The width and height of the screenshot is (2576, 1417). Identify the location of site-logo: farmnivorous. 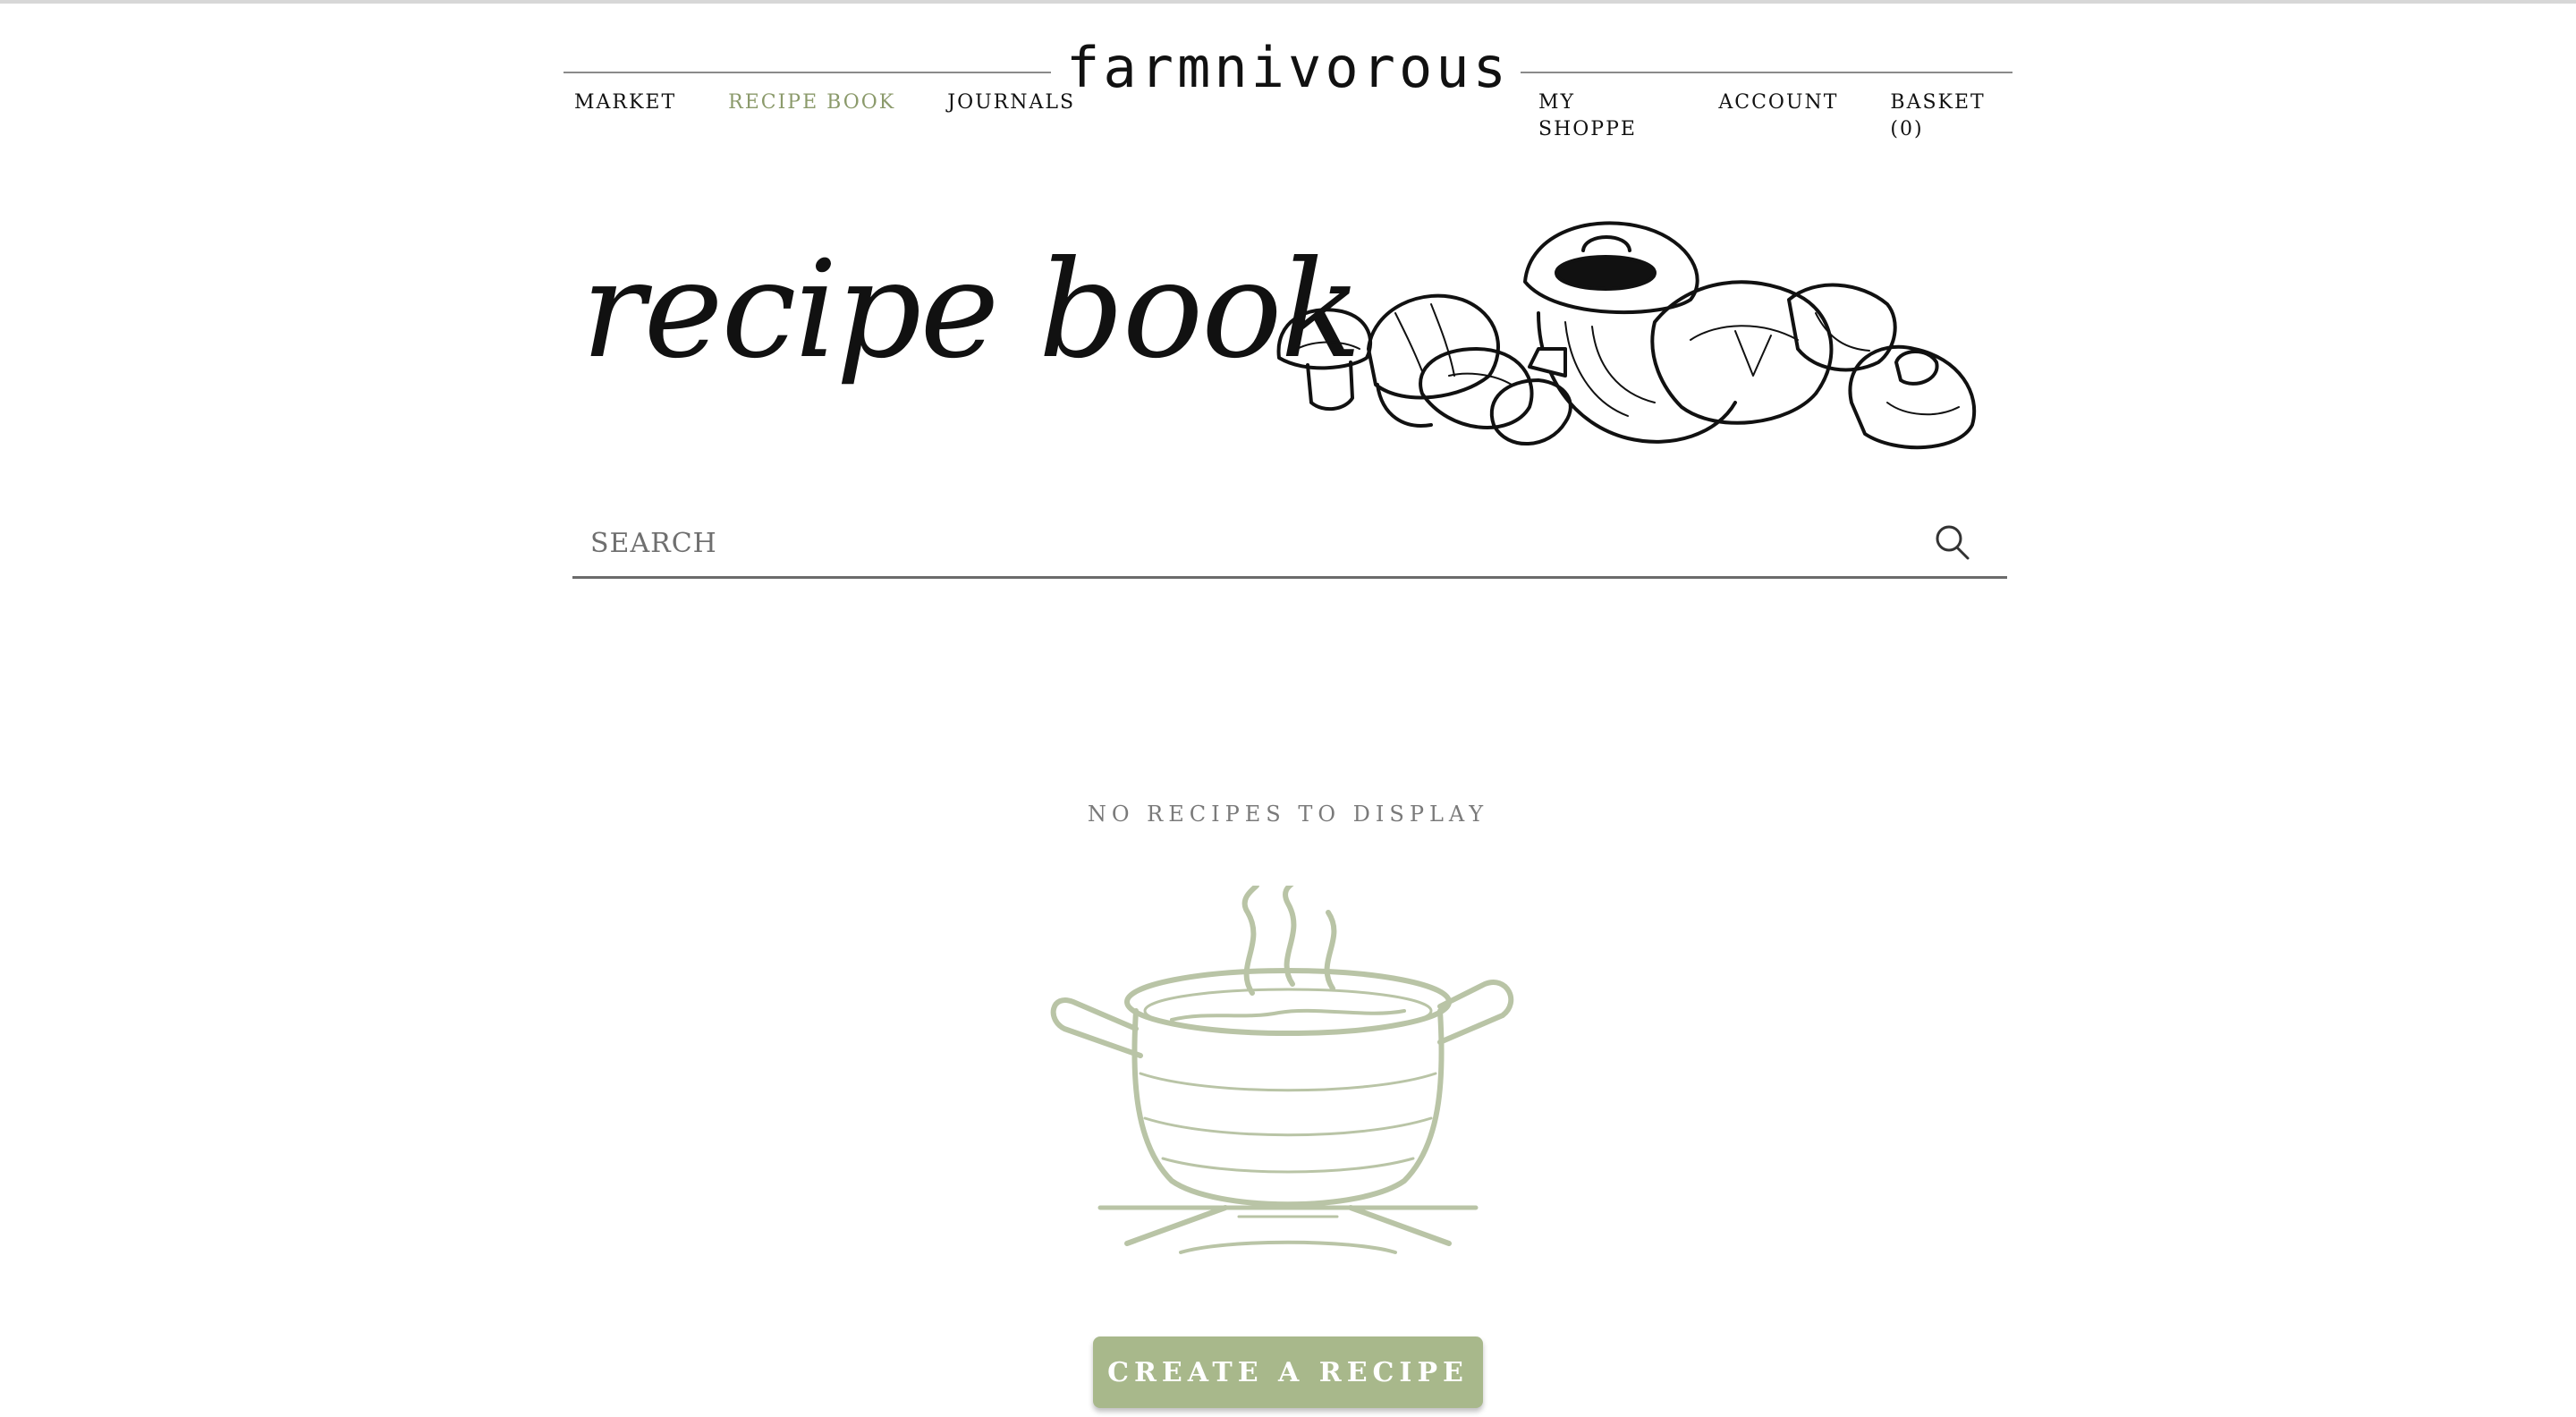
(1288, 68).